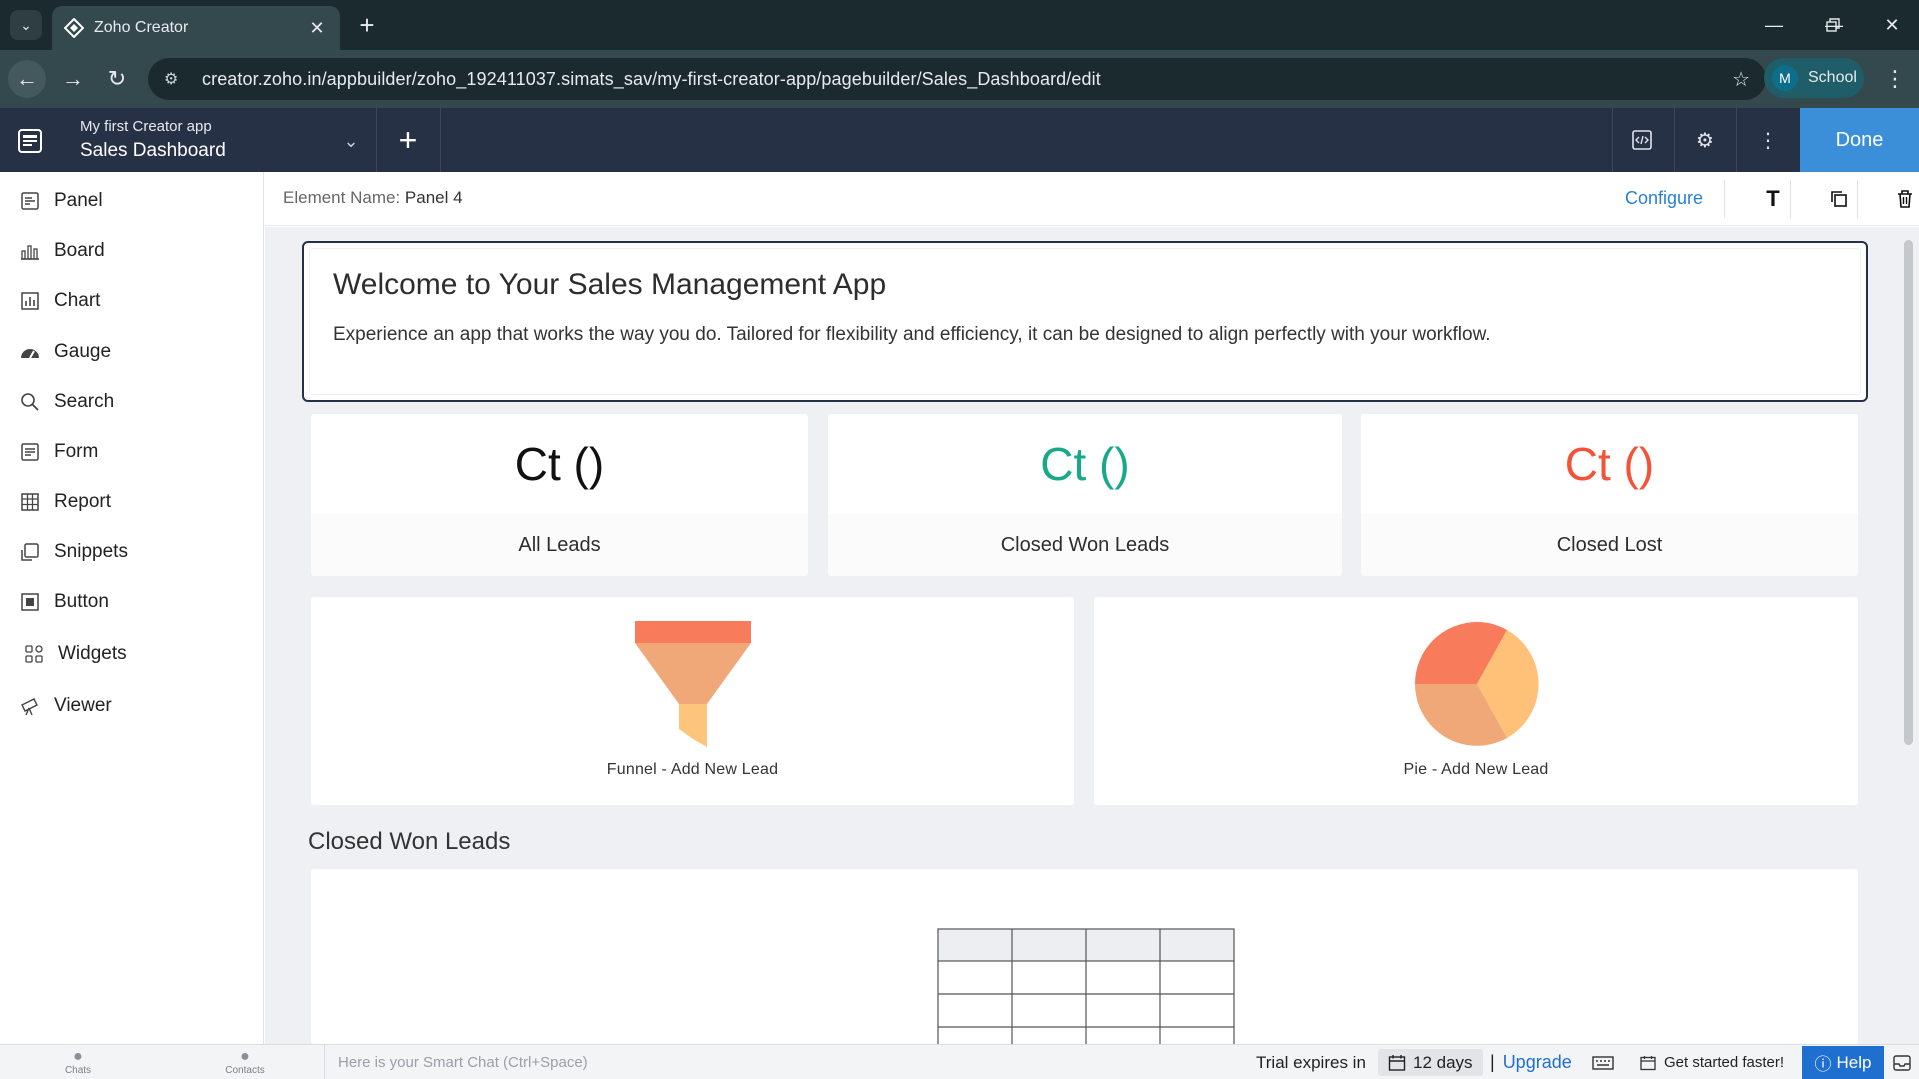  I want to click on stat-card-closed-lost: Ct () Closed Lost, so click(1609, 495).